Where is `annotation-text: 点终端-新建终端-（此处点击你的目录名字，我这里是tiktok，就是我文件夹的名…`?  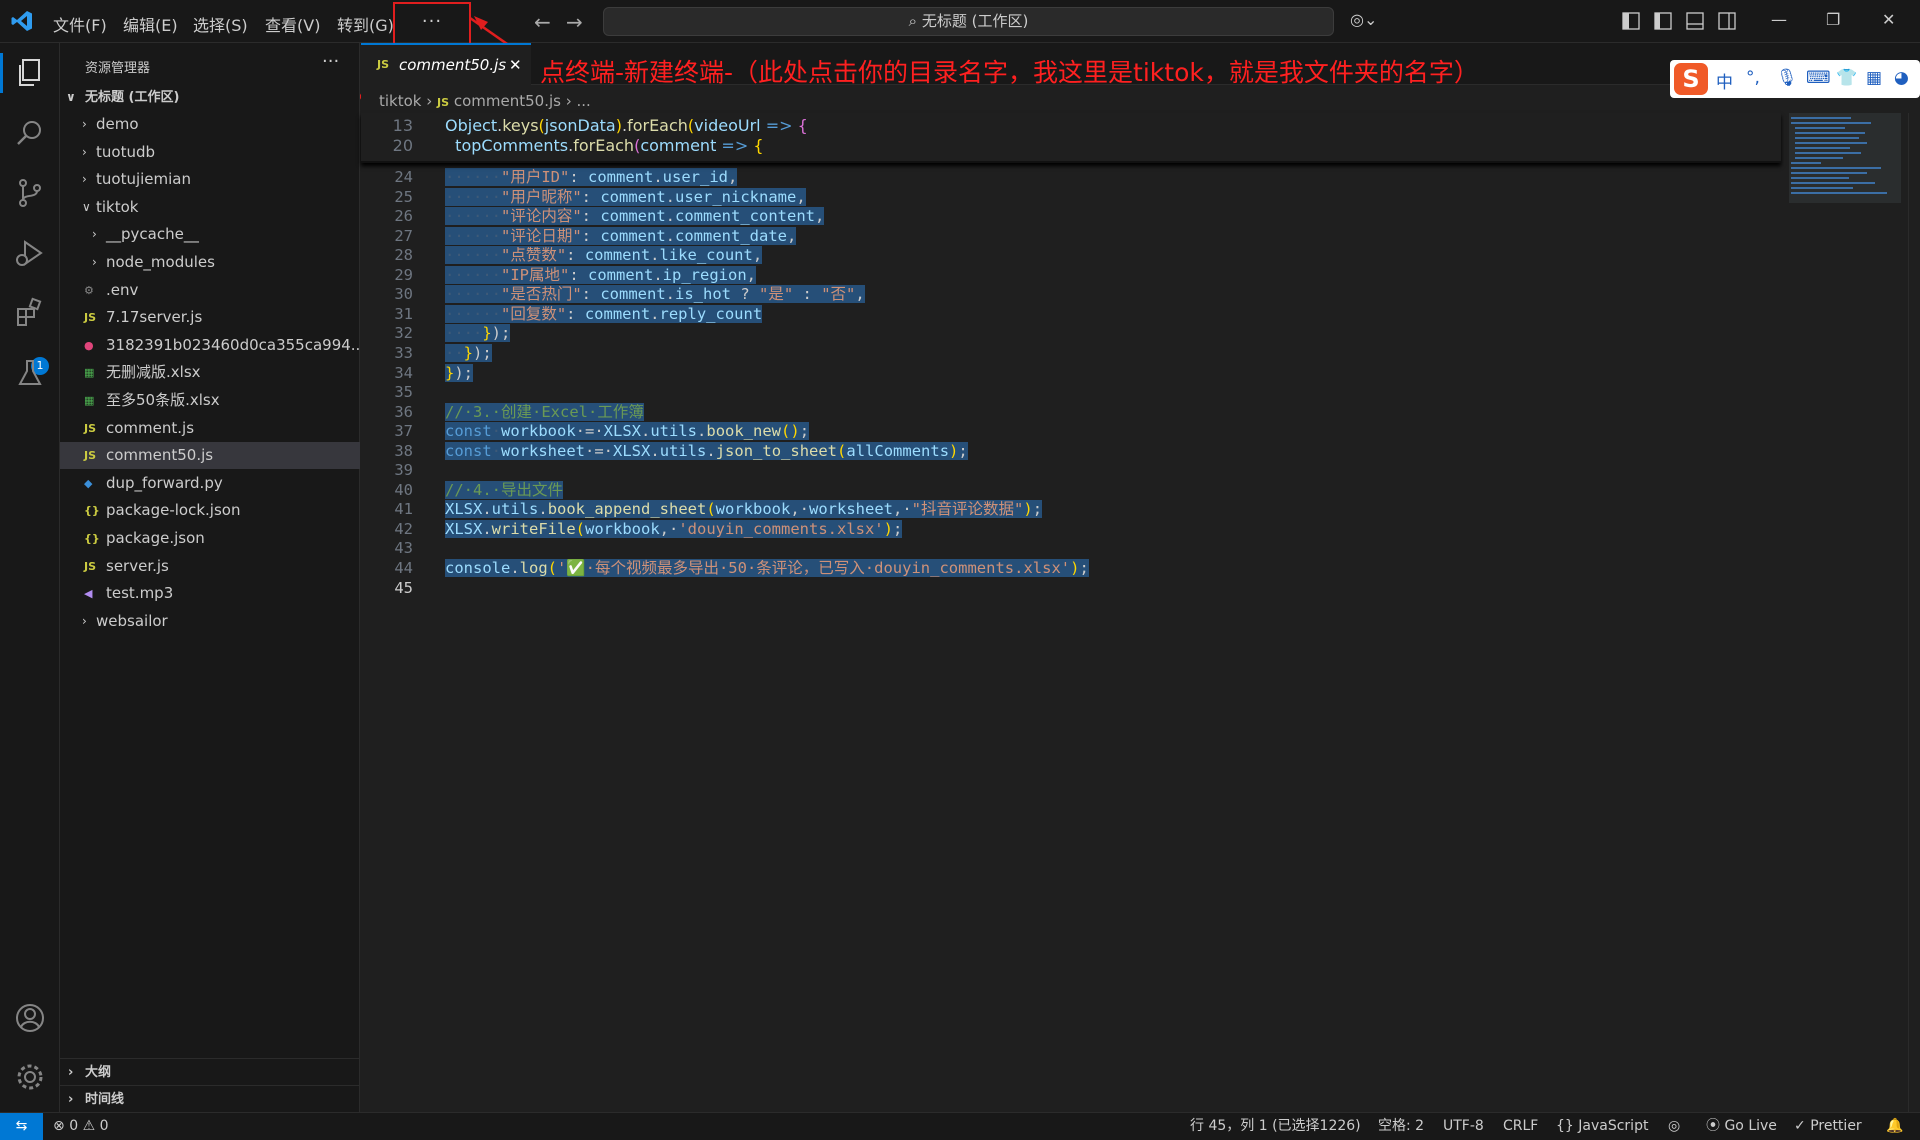
annotation-text: 点终端-新建终端-（此处点击你的目录名字，我这里是tiktok，就是我文件夹的名… is located at coordinates (1009, 72).